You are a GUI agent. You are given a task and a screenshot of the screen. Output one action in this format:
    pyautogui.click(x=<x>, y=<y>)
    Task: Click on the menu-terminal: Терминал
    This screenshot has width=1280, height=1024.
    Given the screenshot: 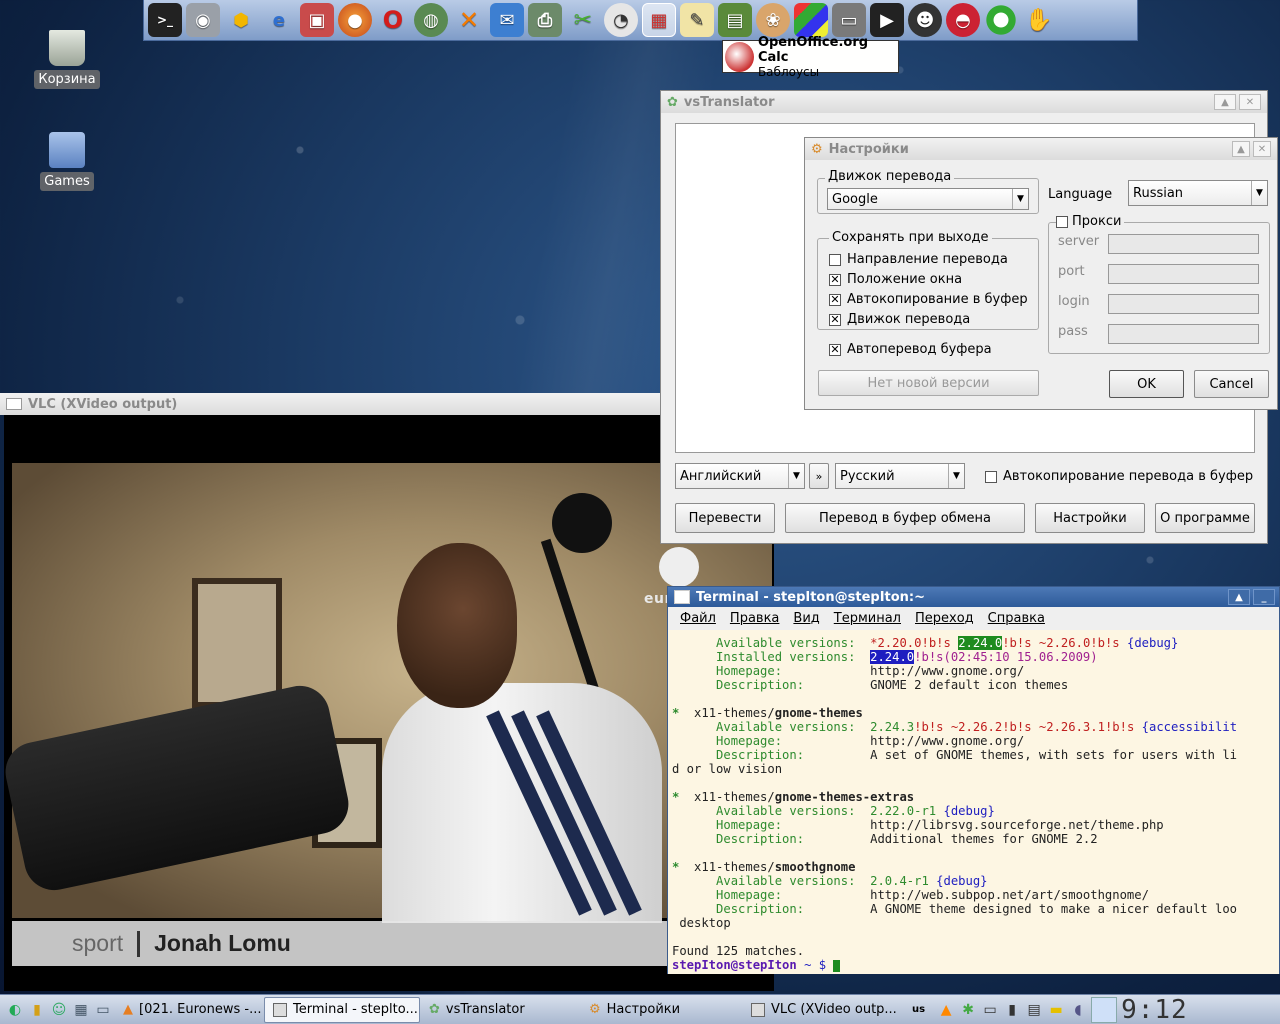 What is the action you would take?
    pyautogui.click(x=867, y=618)
    